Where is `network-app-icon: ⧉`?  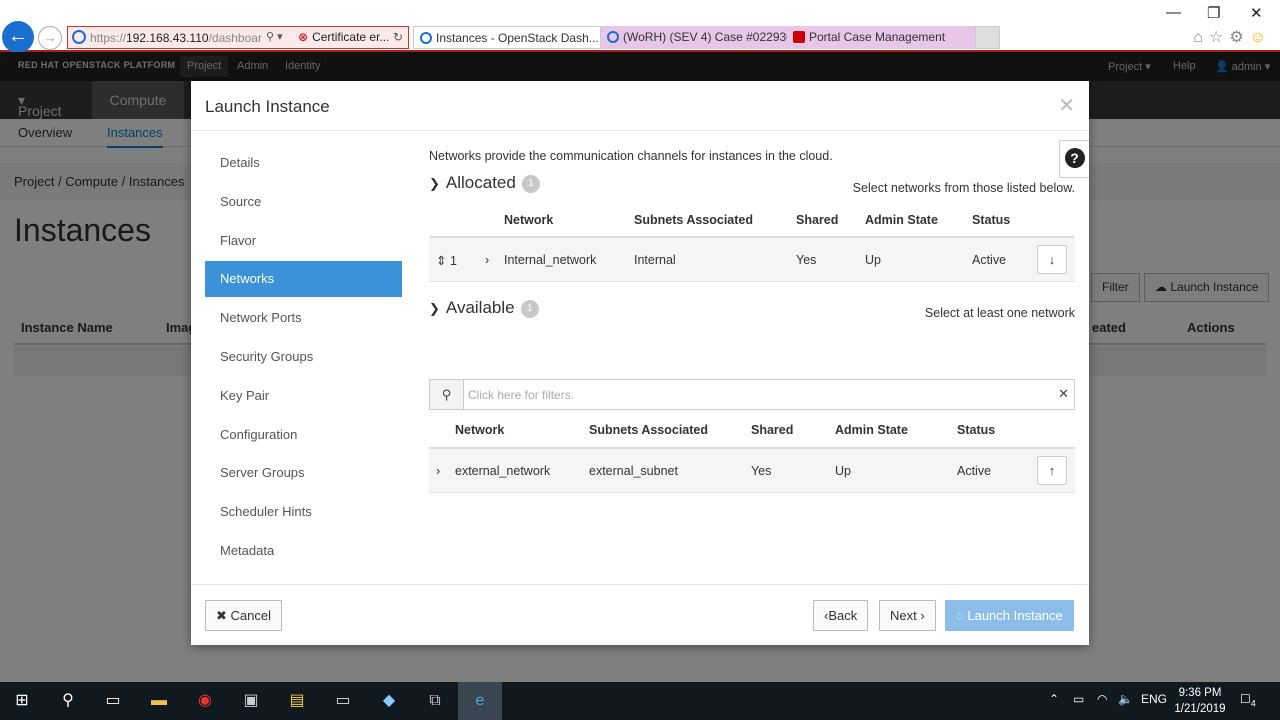
network-app-icon: ⧉ is located at coordinates (435, 701).